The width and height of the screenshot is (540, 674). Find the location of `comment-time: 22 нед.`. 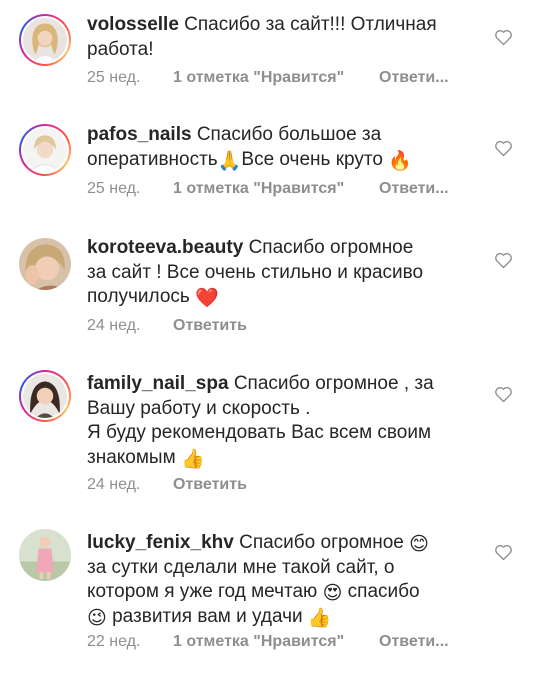

comment-time: 22 нед. is located at coordinates (114, 641).